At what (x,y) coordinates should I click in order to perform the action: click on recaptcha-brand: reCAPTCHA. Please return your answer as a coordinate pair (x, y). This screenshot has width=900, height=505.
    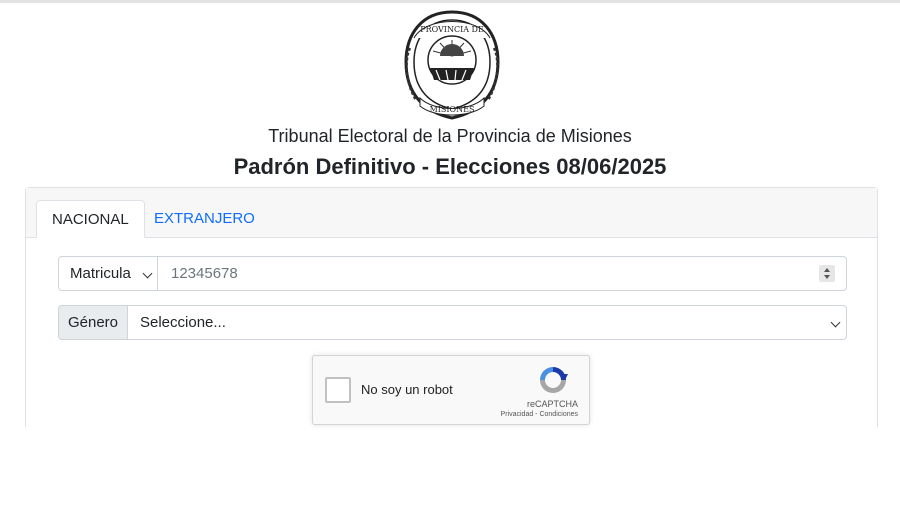
    Looking at the image, I should click on (552, 404).